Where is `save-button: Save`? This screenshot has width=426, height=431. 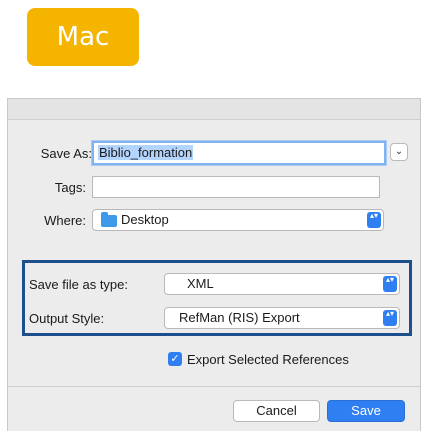
save-button: Save is located at coordinates (366, 411).